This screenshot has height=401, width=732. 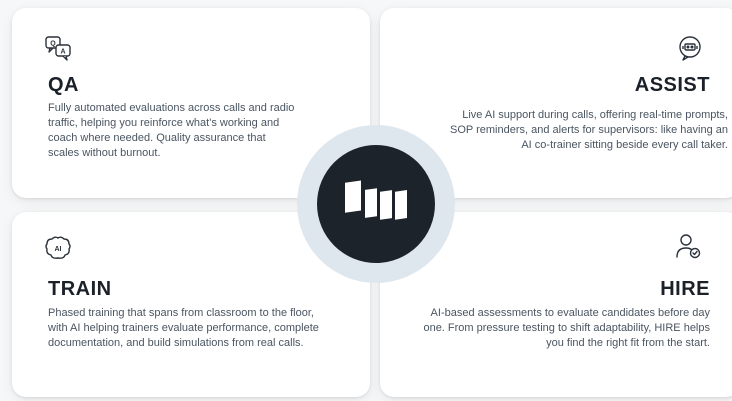 I want to click on svg-text: AI, so click(x=58, y=249).